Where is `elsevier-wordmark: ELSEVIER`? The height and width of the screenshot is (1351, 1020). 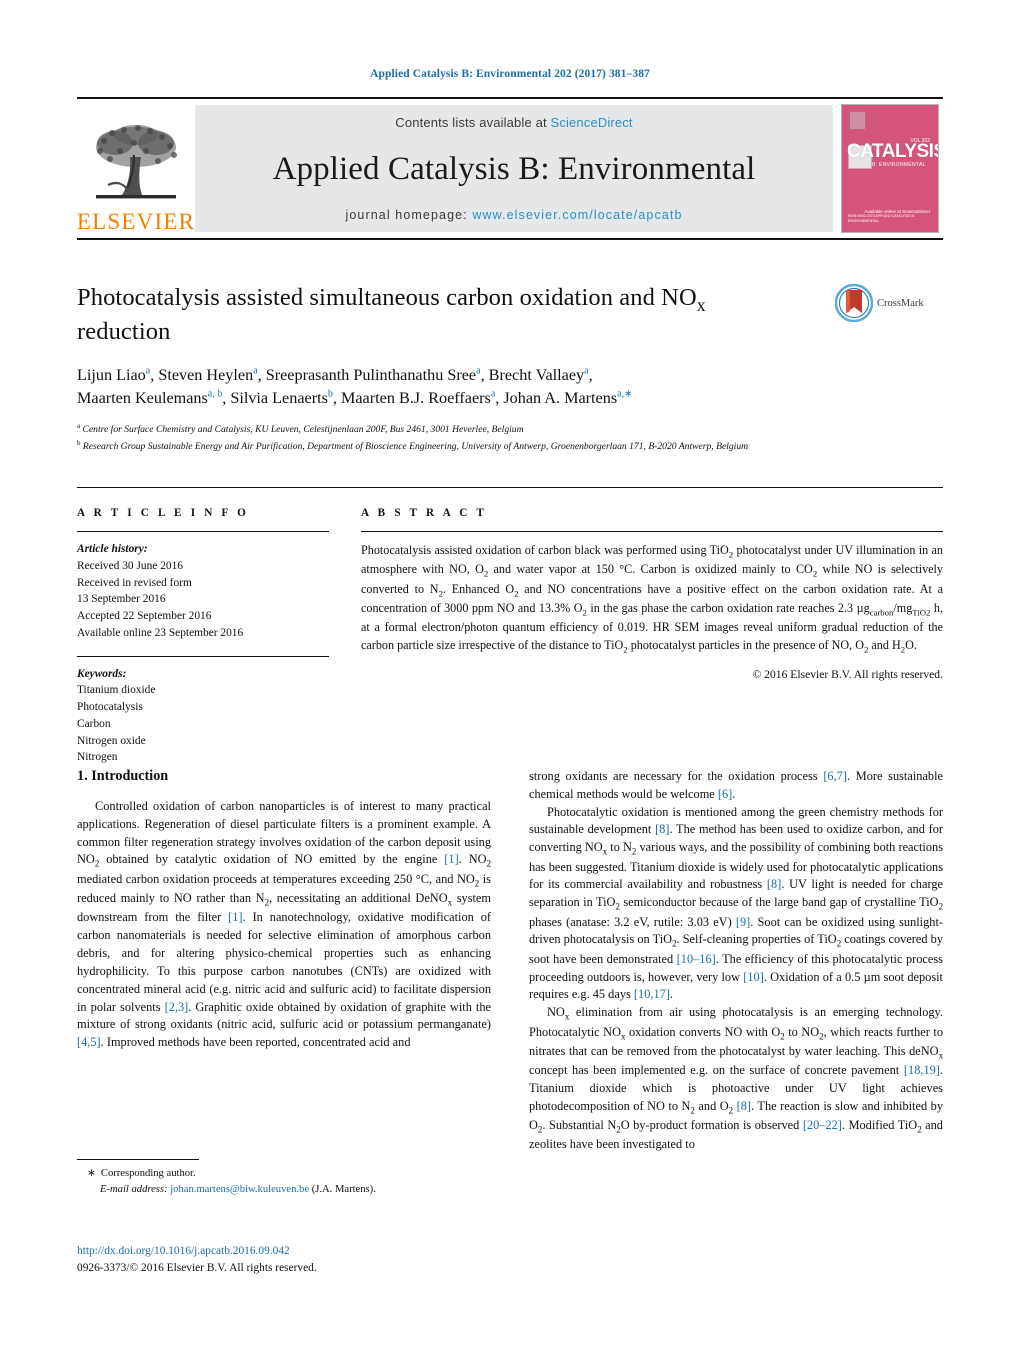 elsevier-wordmark: ELSEVIER is located at coordinates (136, 221).